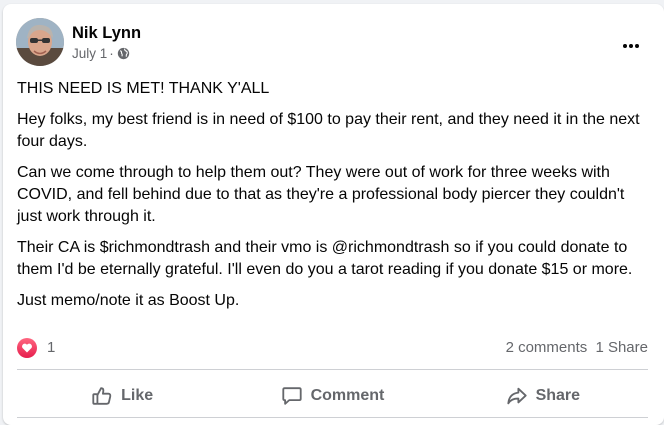  I want to click on post-header: Nik Lynn July 1 ·, so click(331, 43).